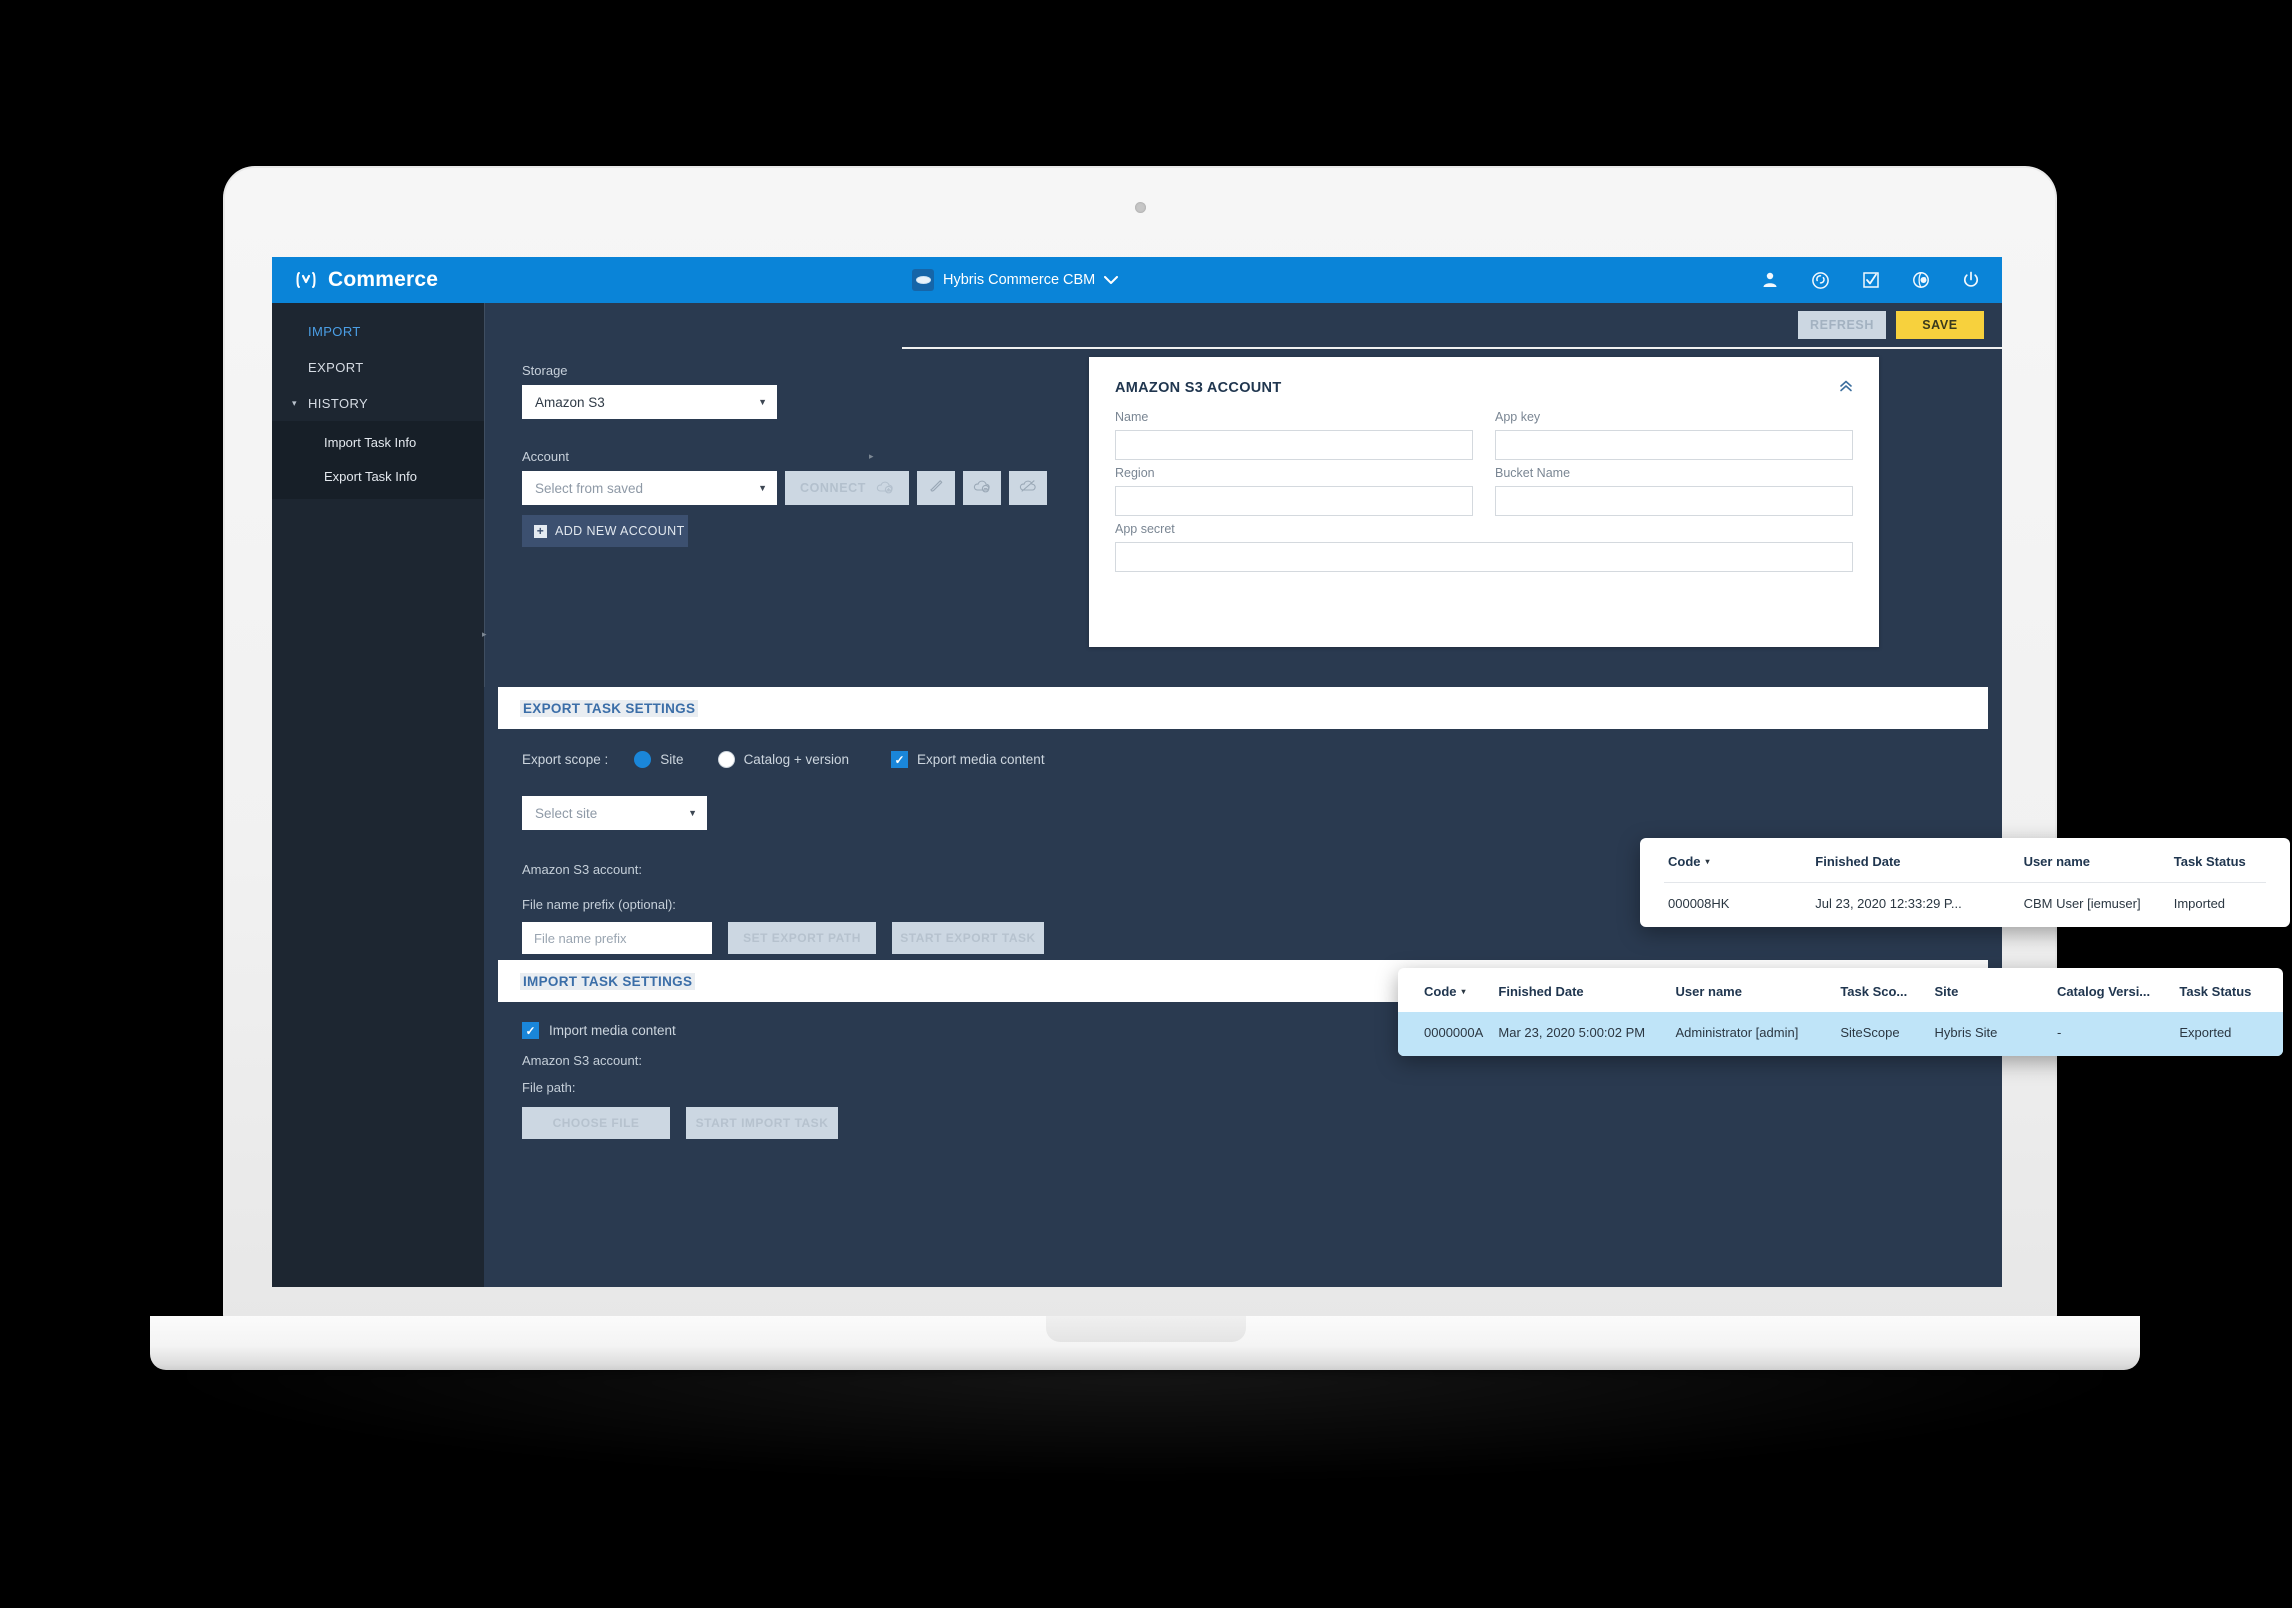  Describe the element at coordinates (1140, 207) in the screenshot. I see `webcam-icon` at that location.